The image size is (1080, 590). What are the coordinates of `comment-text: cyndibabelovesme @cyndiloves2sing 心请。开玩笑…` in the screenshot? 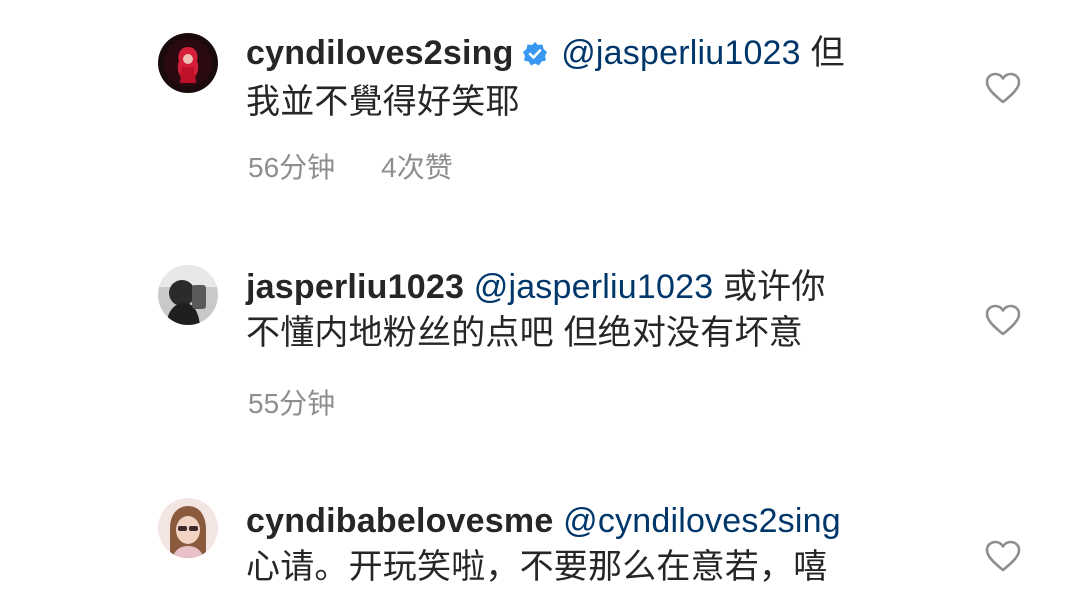 It's located at (586, 544).